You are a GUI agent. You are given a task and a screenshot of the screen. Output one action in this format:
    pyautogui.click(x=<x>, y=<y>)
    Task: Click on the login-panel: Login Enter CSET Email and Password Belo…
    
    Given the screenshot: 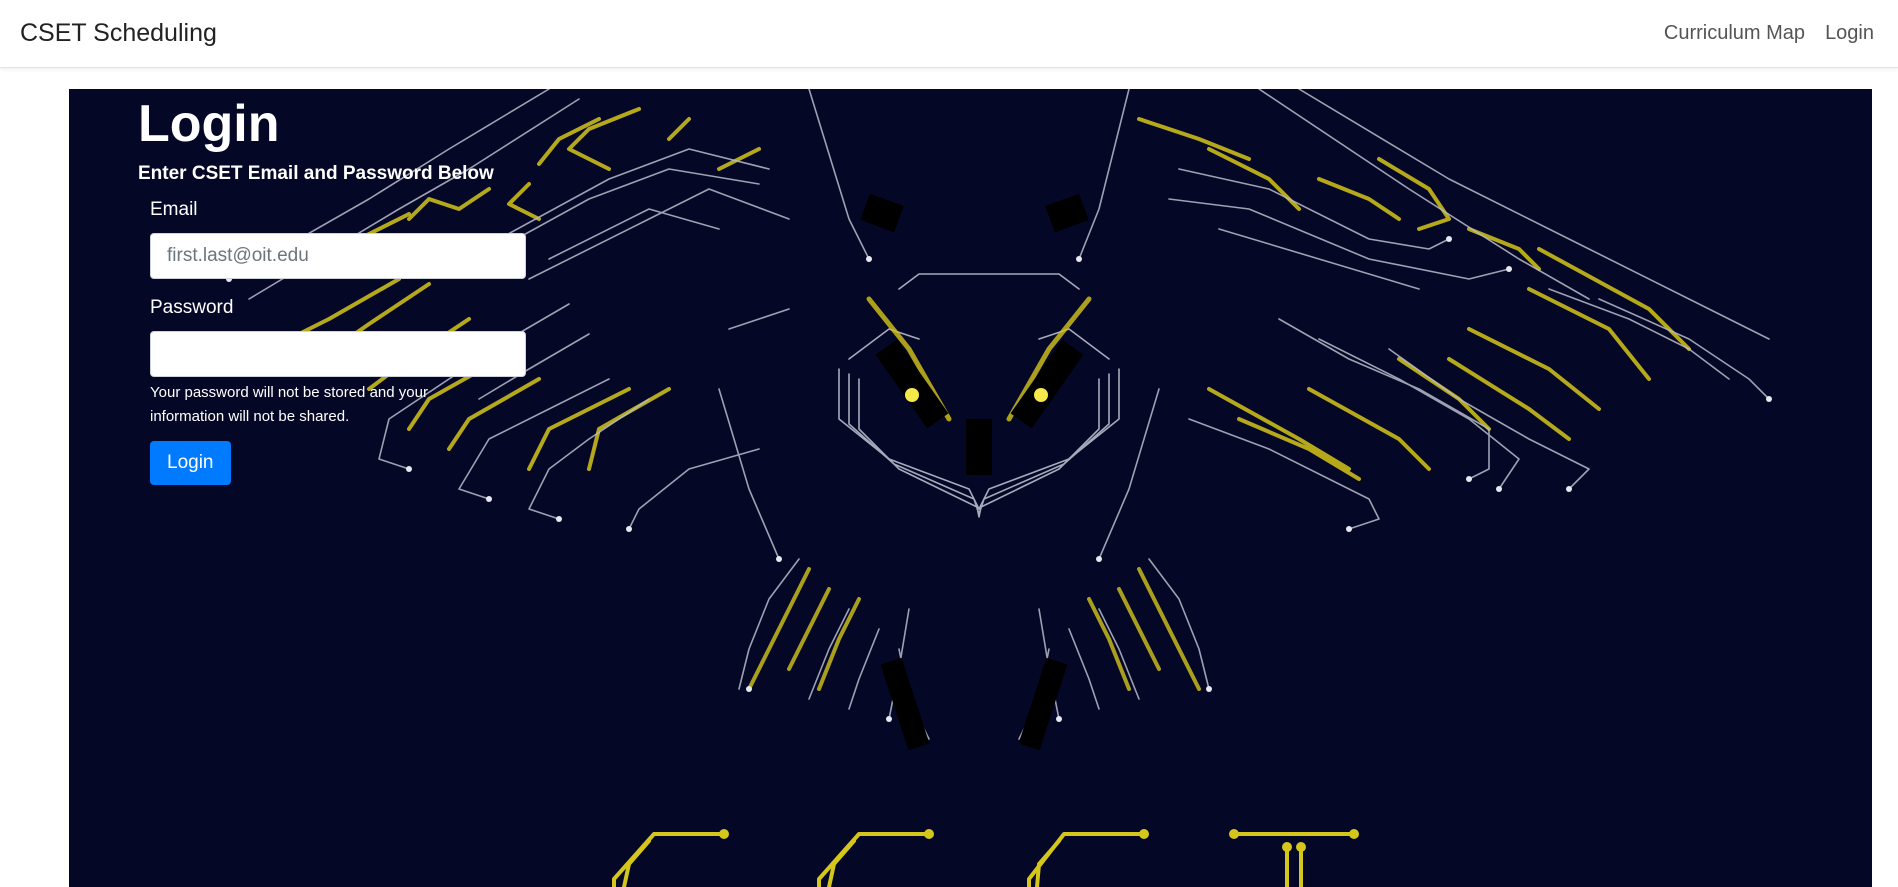 What is the action you would take?
    pyautogui.click(x=348, y=287)
    